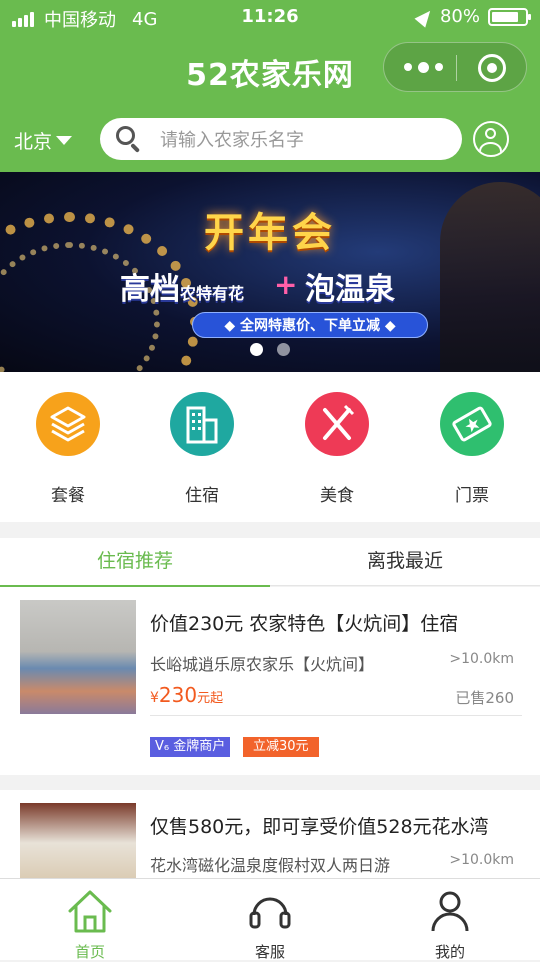 The width and height of the screenshot is (540, 962). Describe the element at coordinates (449, 952) in the screenshot. I see `nav-label: 我的` at that location.